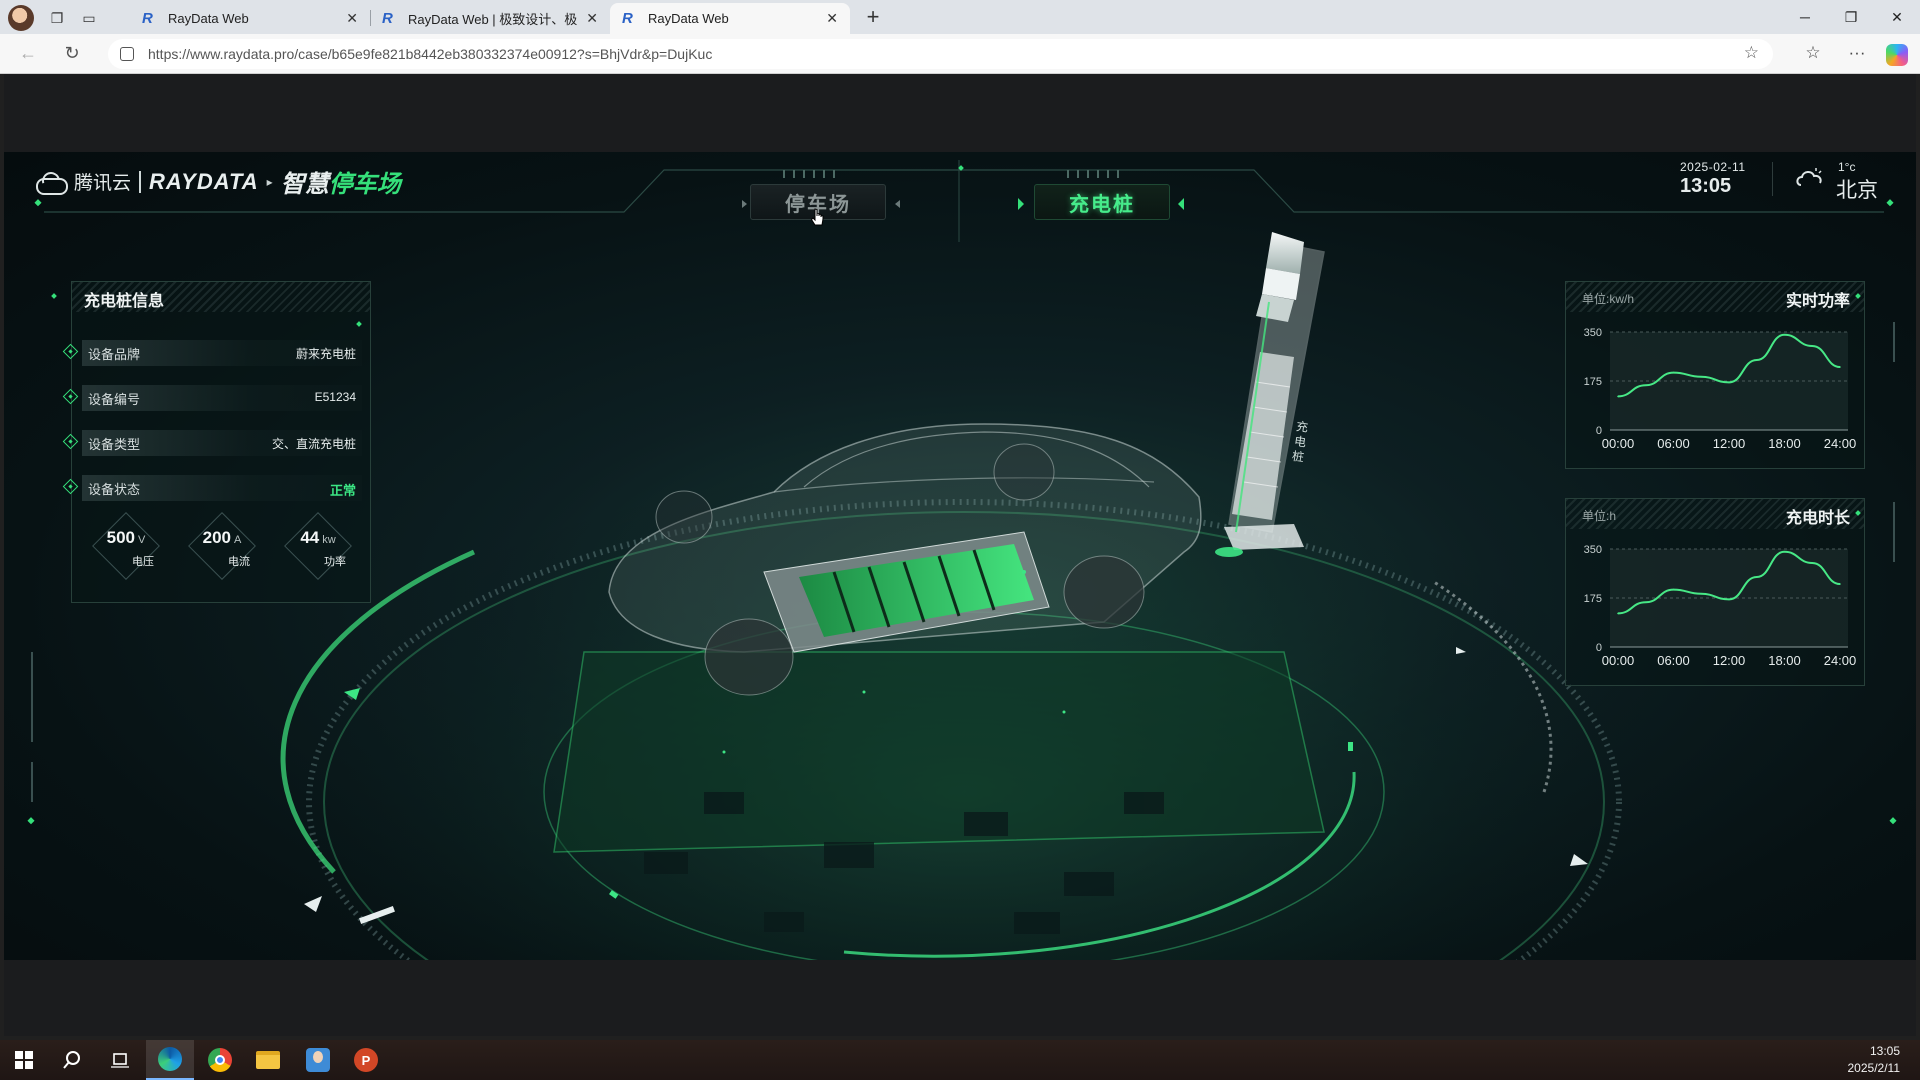 This screenshot has width=1920, height=1080. I want to click on refresh-button: ↻, so click(72, 53).